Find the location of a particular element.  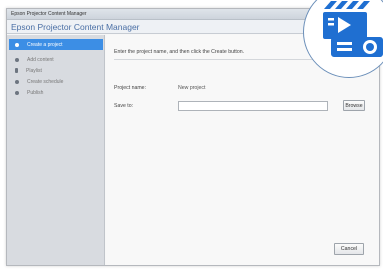

projector-video-icon is located at coordinates (353, 29).